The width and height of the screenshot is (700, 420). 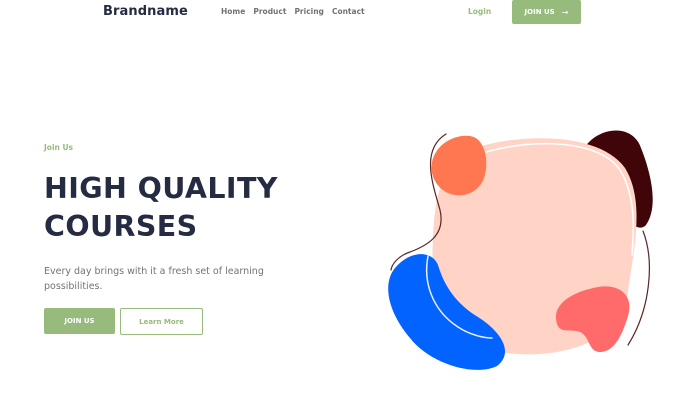 I want to click on hero-eyebrow: Join Us, so click(x=59, y=147).